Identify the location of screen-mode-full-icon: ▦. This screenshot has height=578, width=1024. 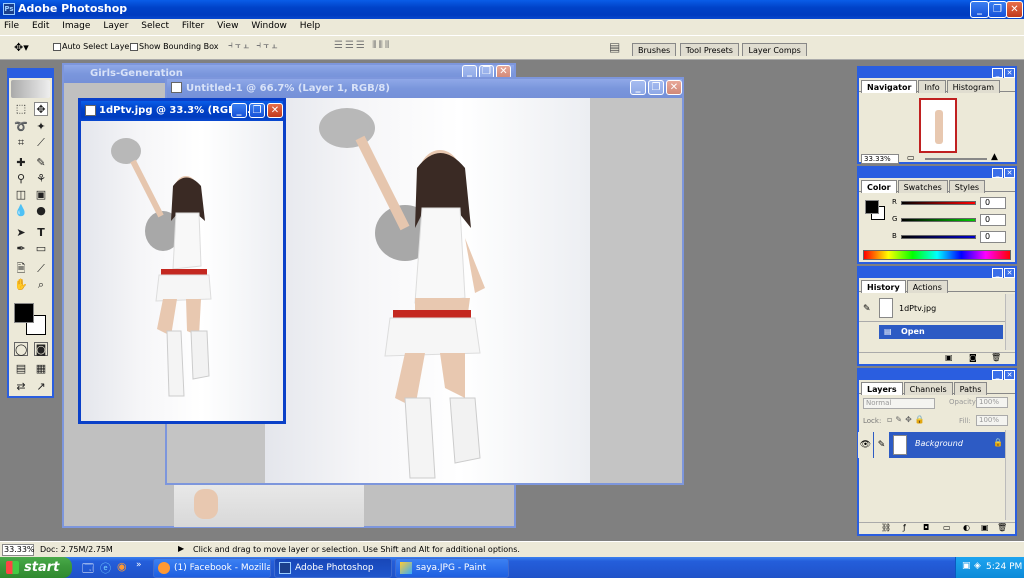
(41, 369).